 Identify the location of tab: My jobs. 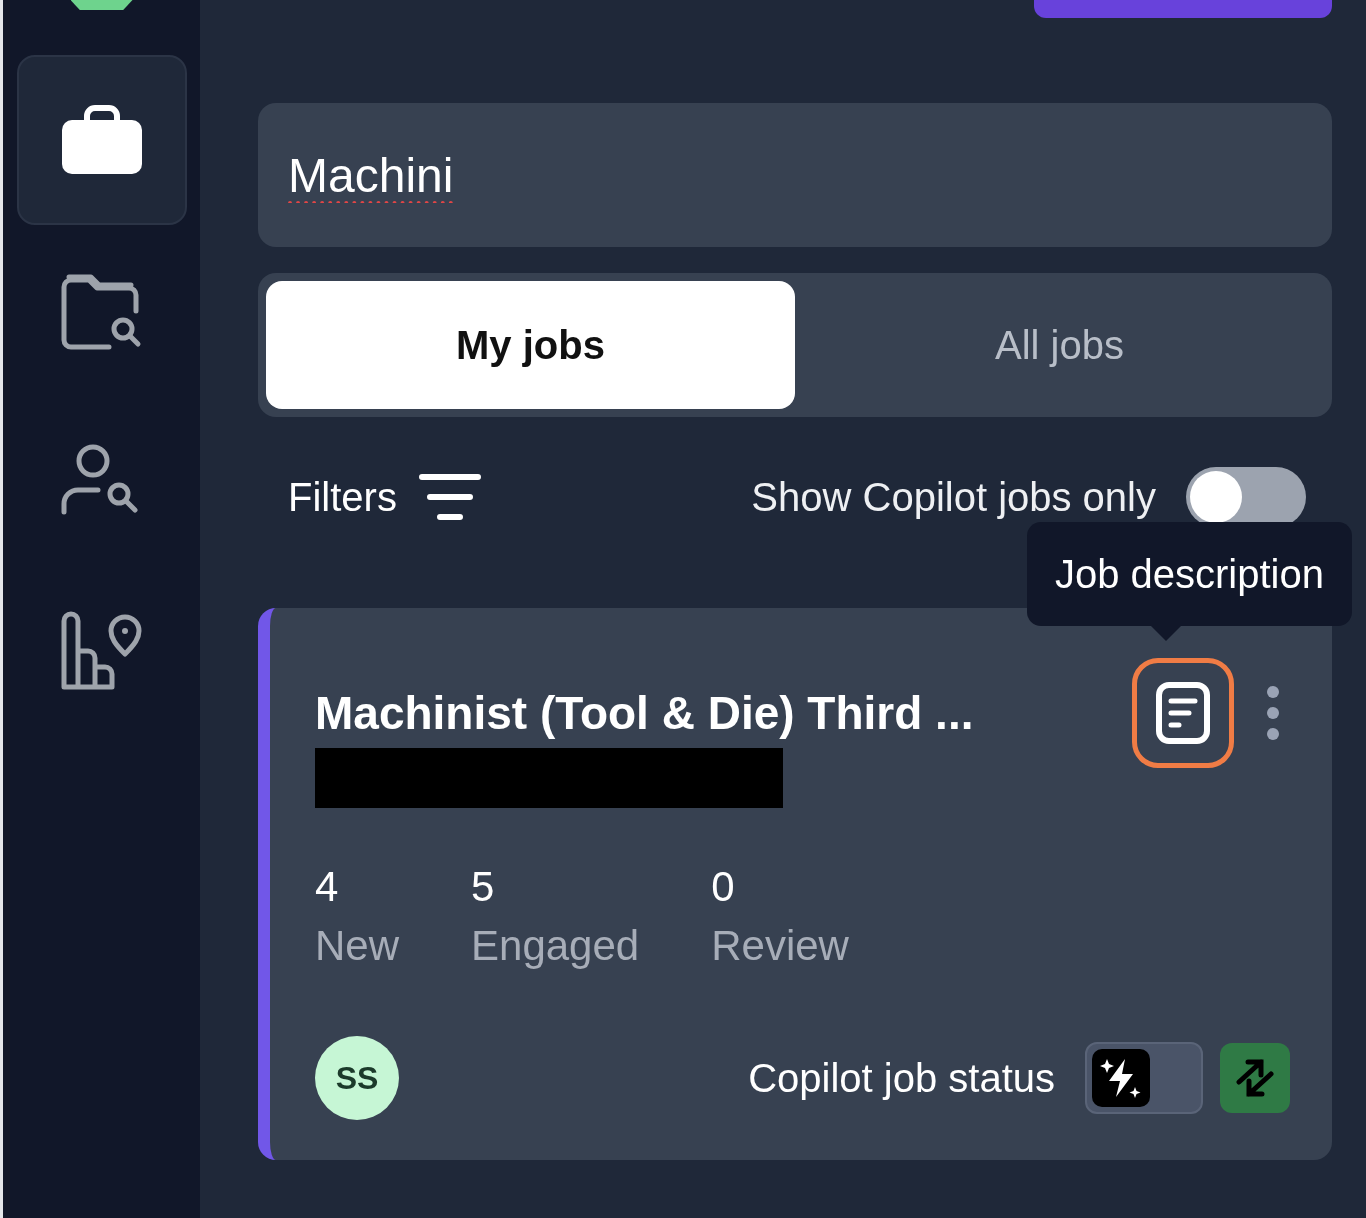
(530, 345).